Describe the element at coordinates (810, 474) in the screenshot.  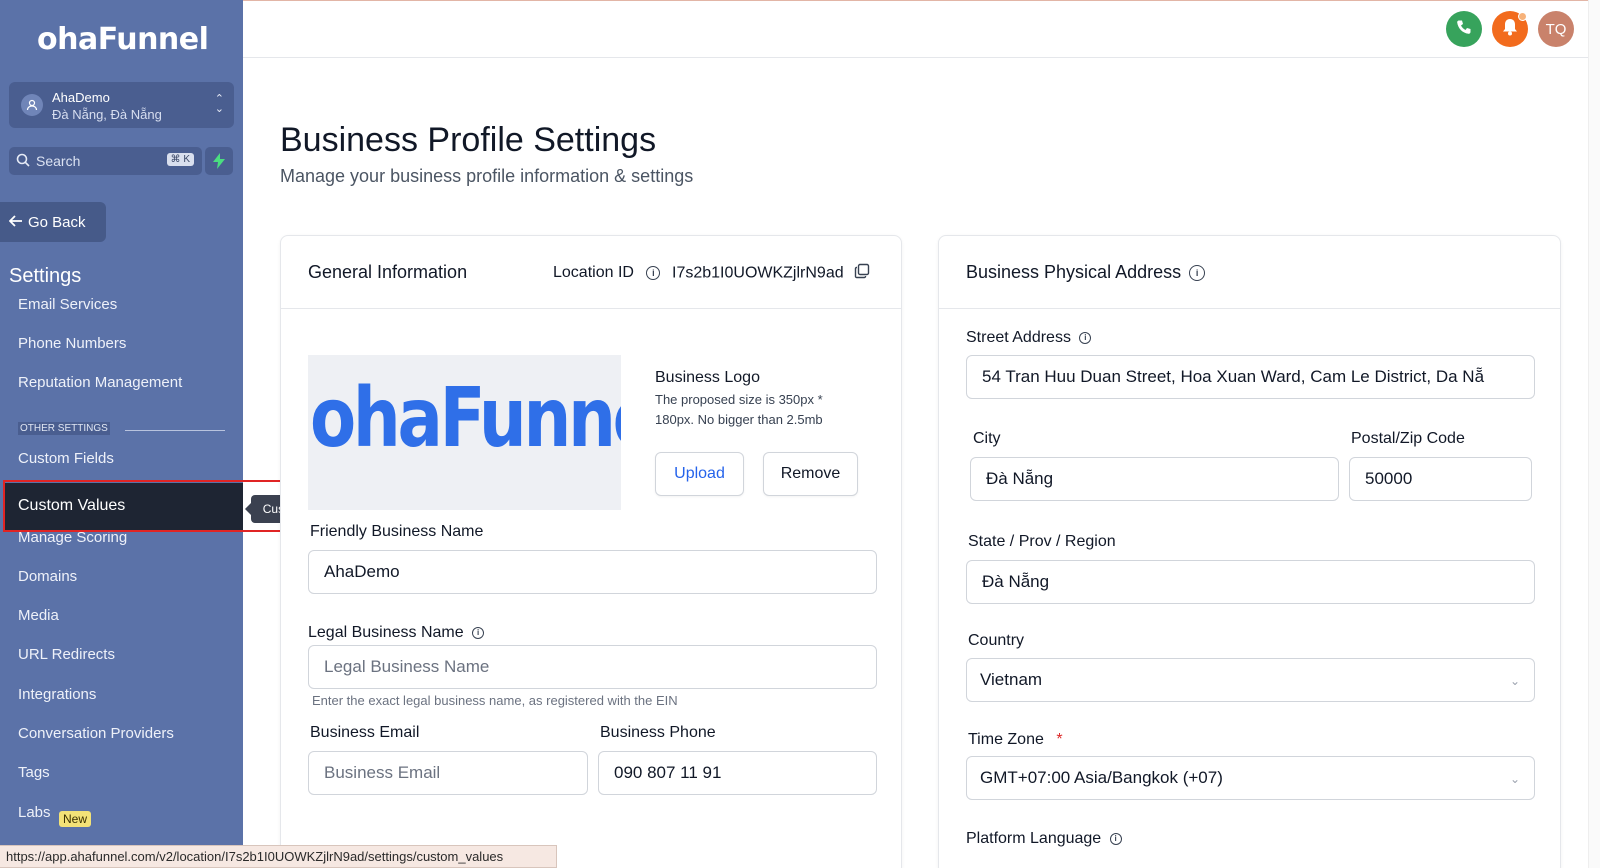
I see `remove-button: Remove` at that location.